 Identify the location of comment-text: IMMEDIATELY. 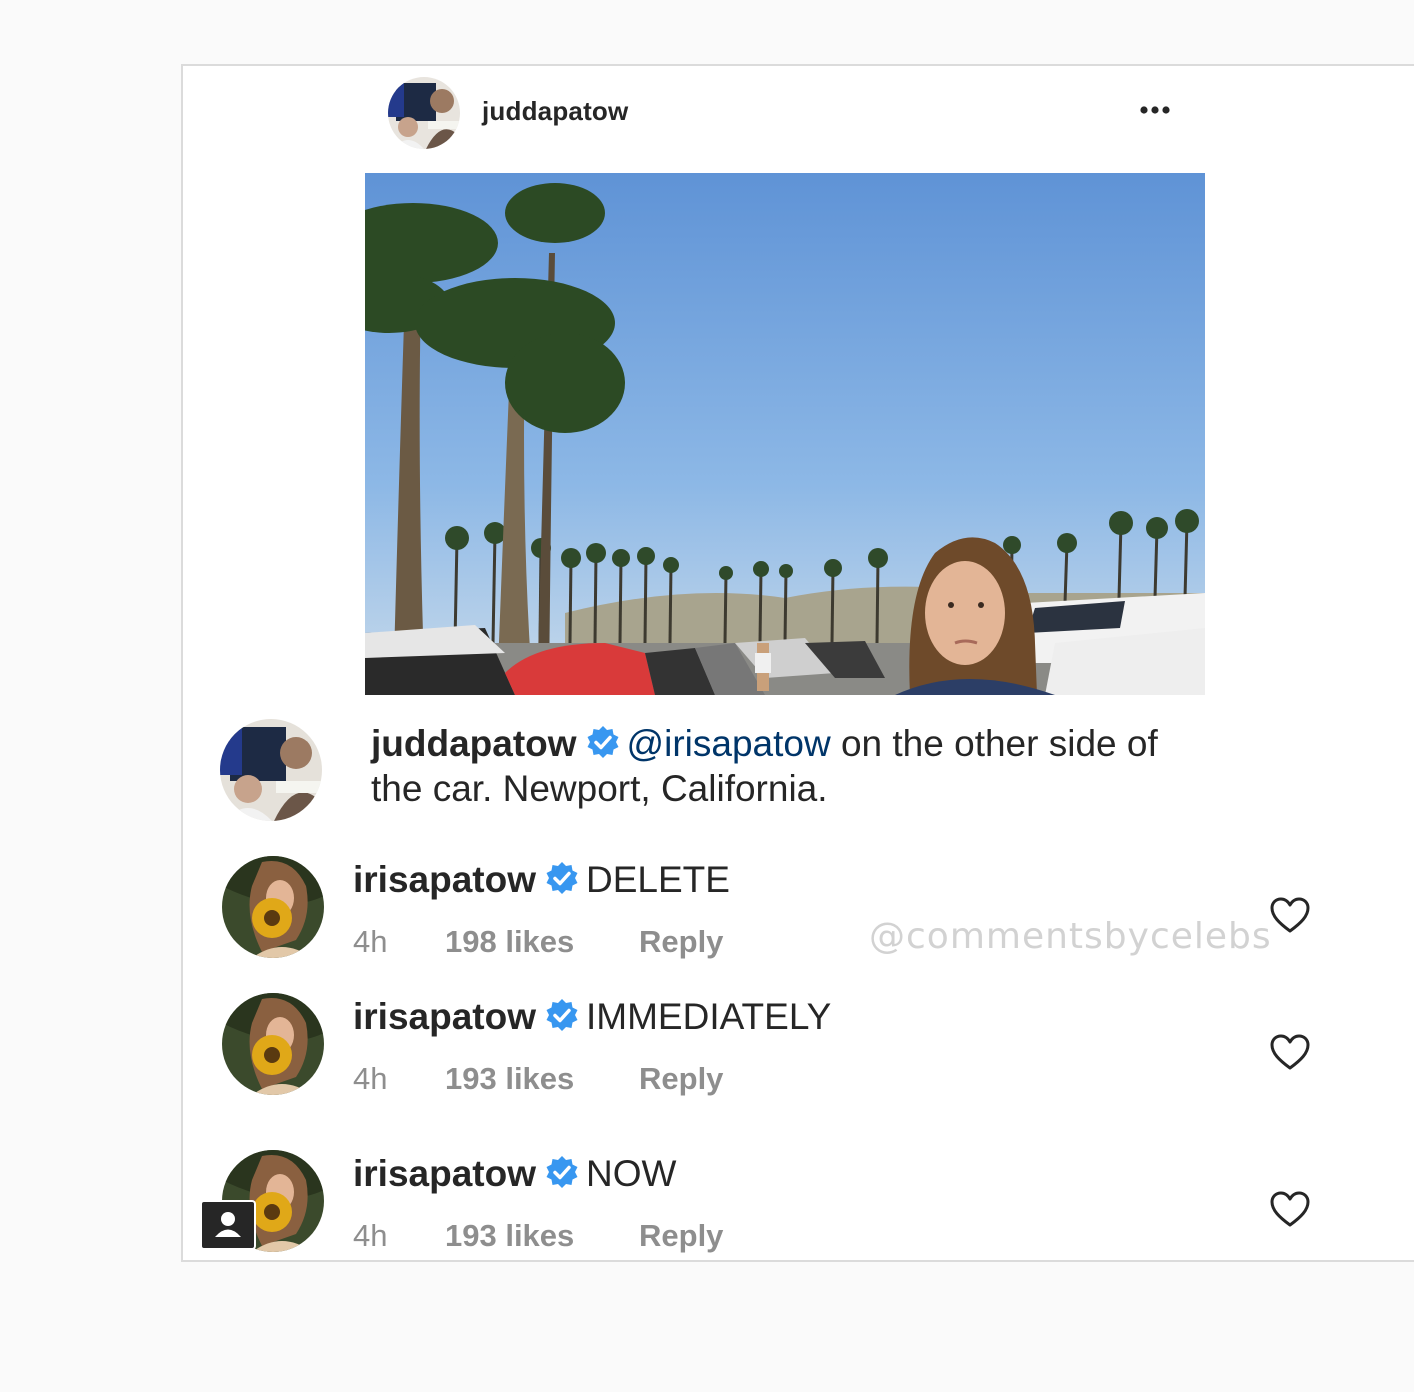
(709, 1016).